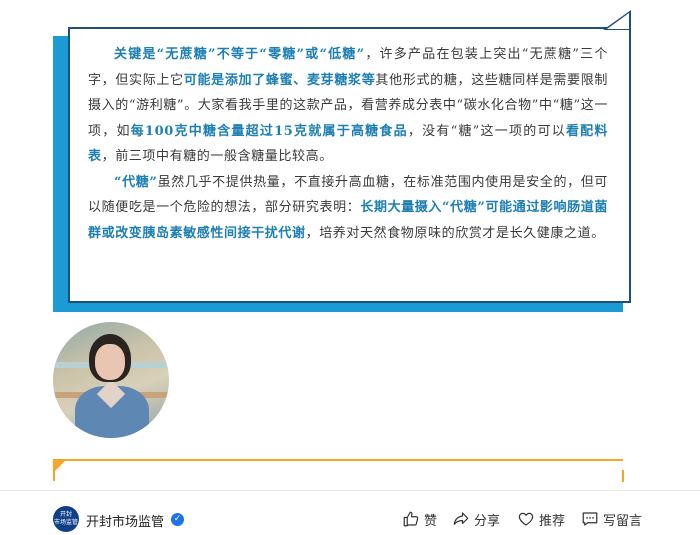 This screenshot has height=535, width=700. What do you see at coordinates (526, 519) in the screenshot?
I see `heart-icon` at bounding box center [526, 519].